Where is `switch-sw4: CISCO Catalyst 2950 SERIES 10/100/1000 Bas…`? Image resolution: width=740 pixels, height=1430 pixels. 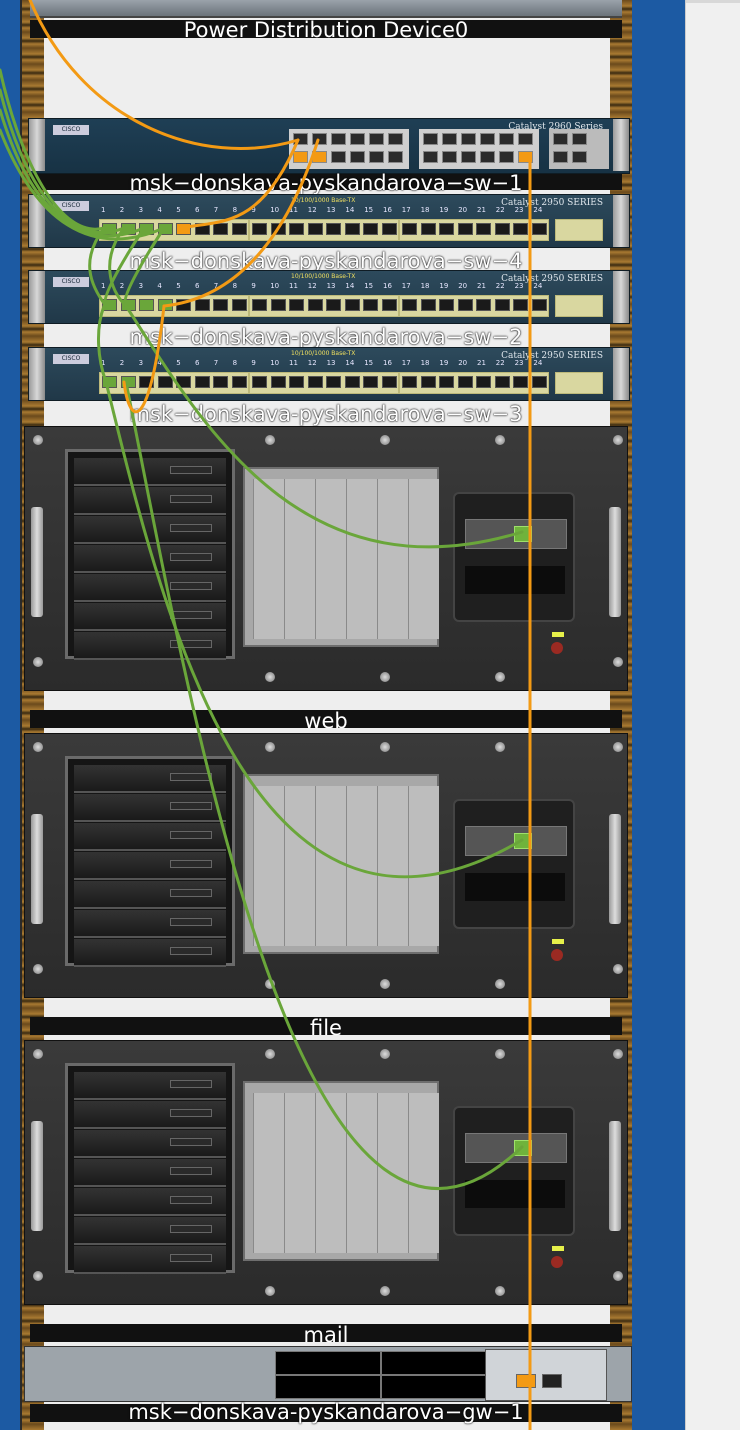
switch-sw4: CISCO Catalyst 2950 SERIES 10/100/1000 Bas… is located at coordinates (329, 221).